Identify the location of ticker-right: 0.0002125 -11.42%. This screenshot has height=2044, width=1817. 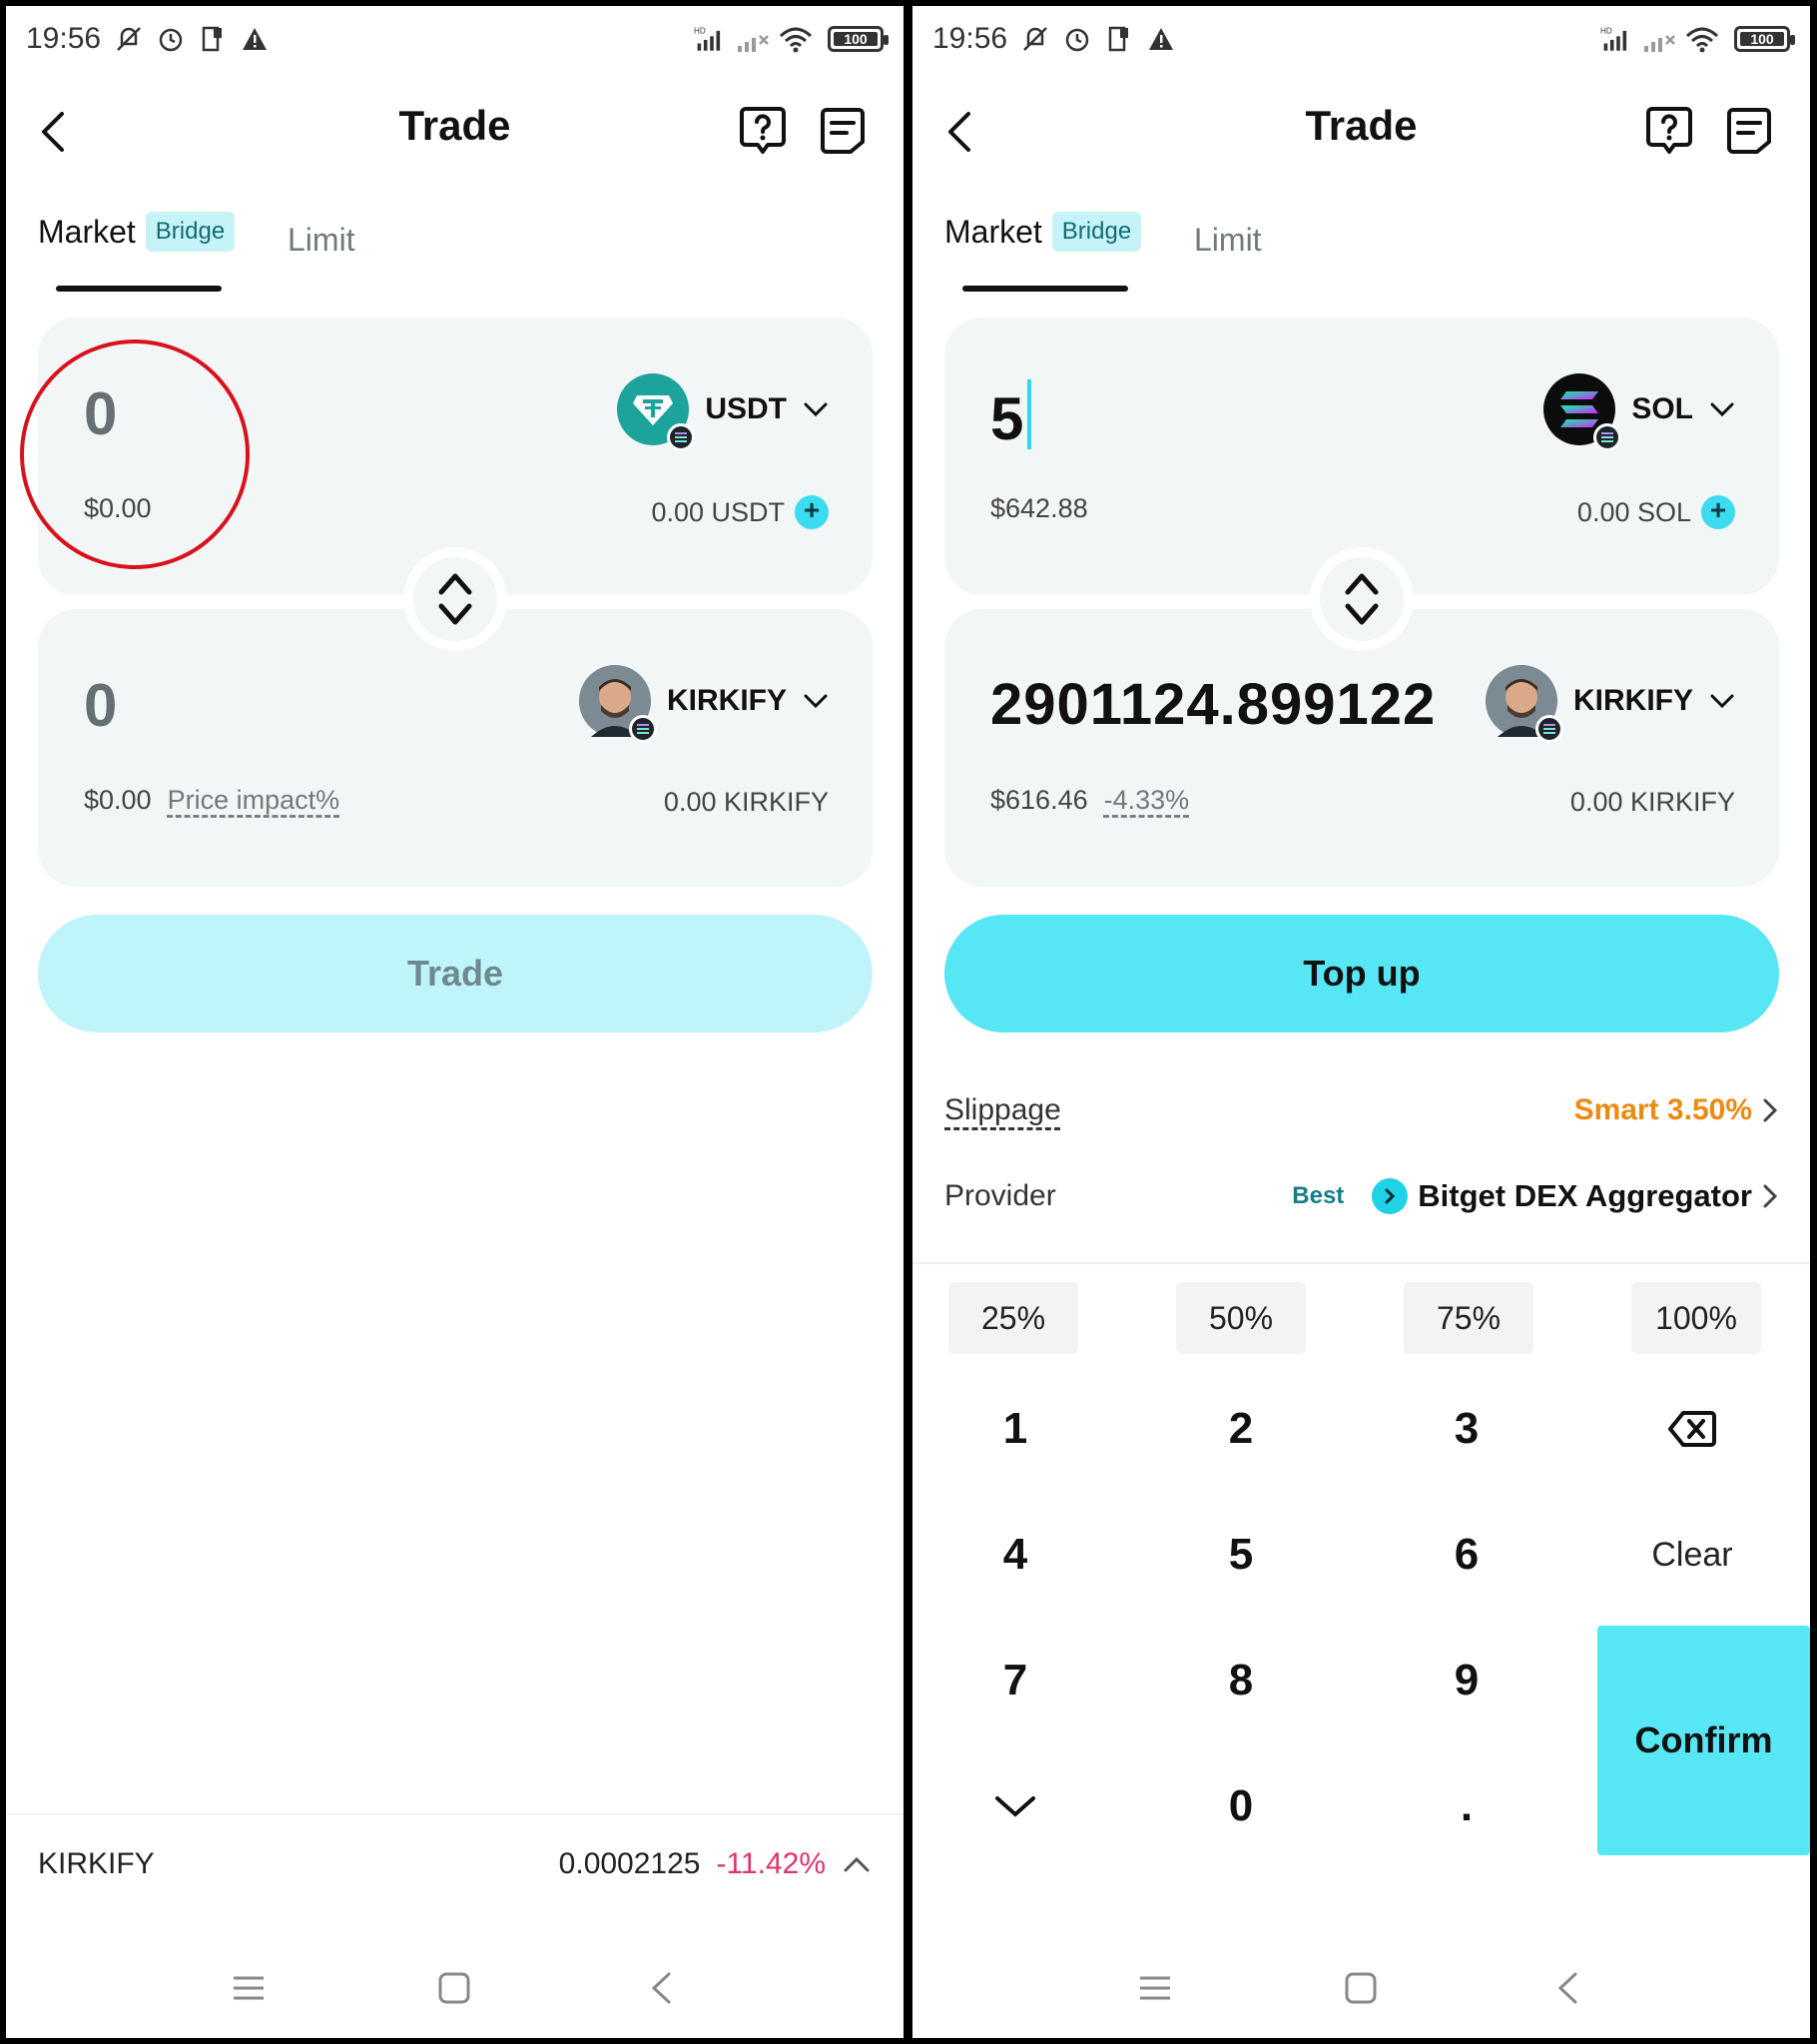
(715, 1864).